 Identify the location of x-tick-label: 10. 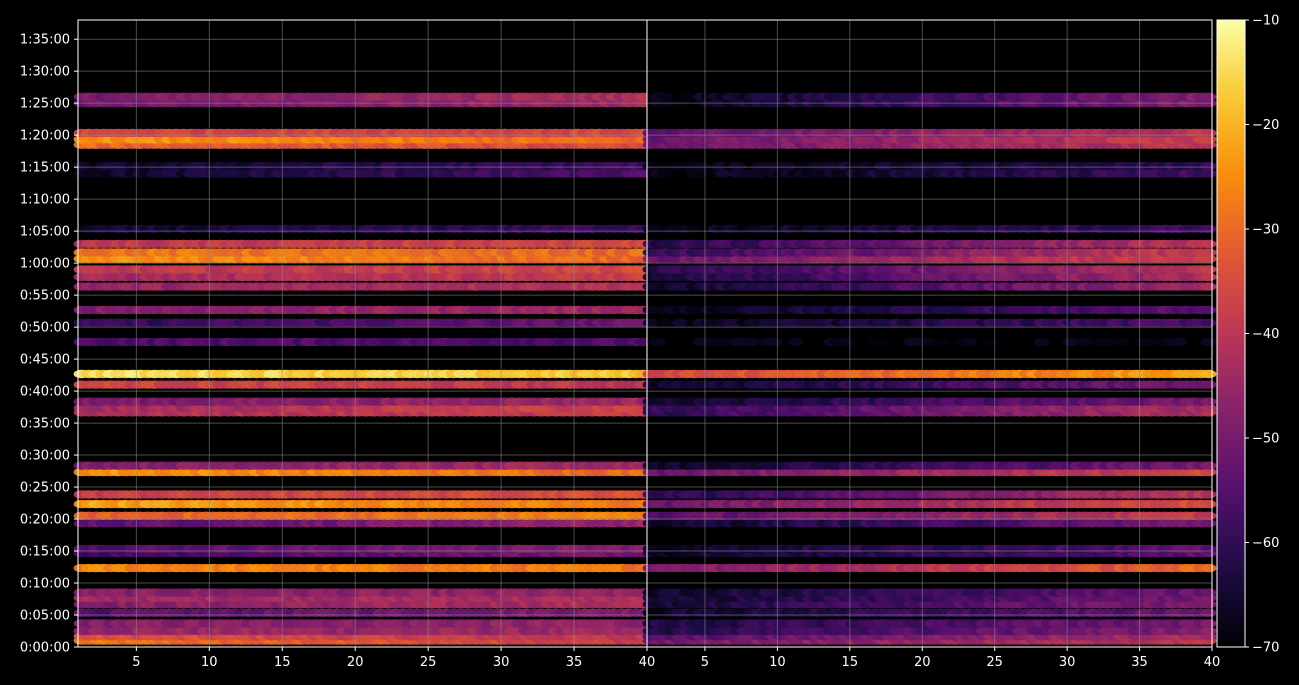
(209, 662).